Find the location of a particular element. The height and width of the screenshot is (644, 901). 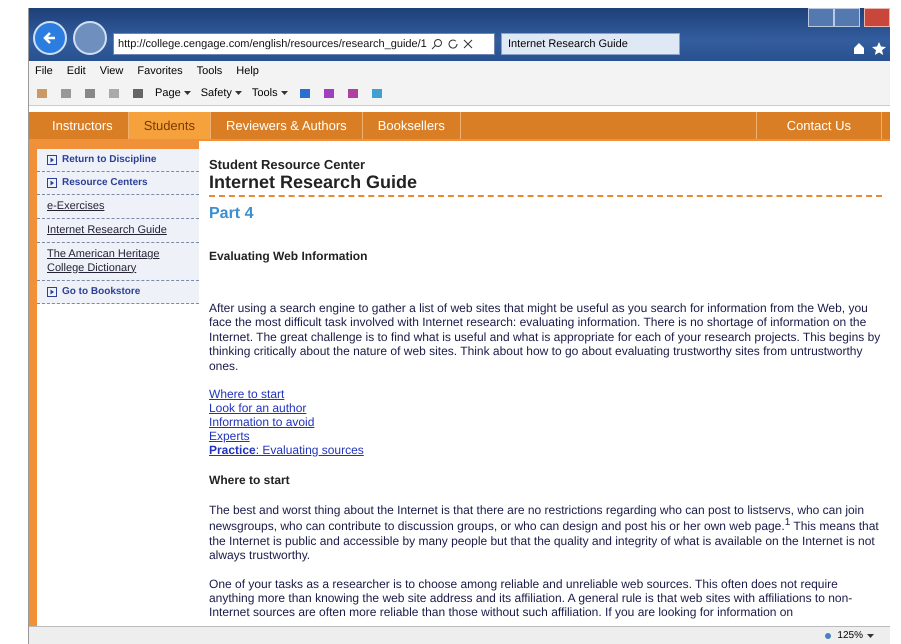

toc-link: Look for an author is located at coordinates (257, 407).